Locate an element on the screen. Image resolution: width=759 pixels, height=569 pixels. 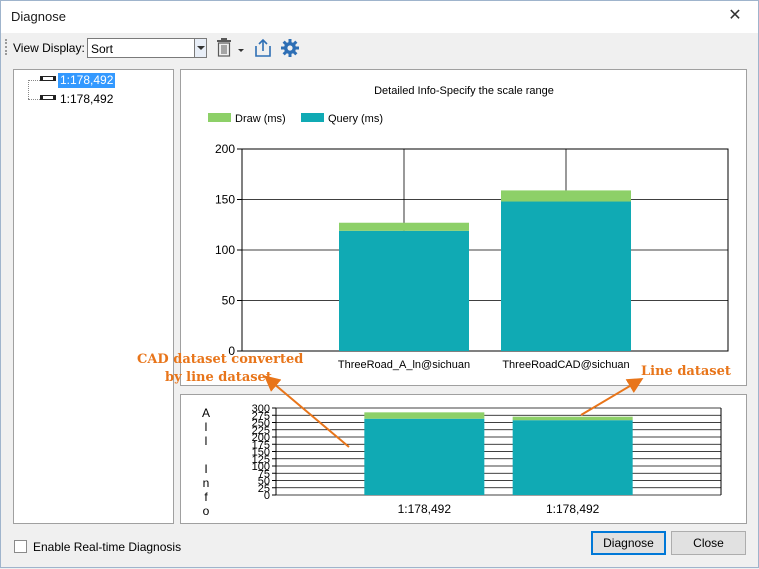
x-tick-label: ThreeRoad_A_ln@sichuan is located at coordinates (404, 365).